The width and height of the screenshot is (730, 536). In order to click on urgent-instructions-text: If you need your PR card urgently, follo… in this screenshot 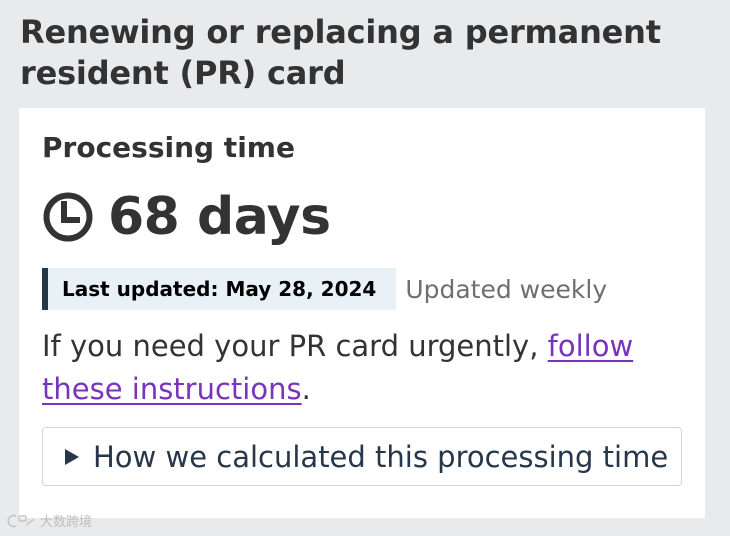, I will do `click(352, 368)`.